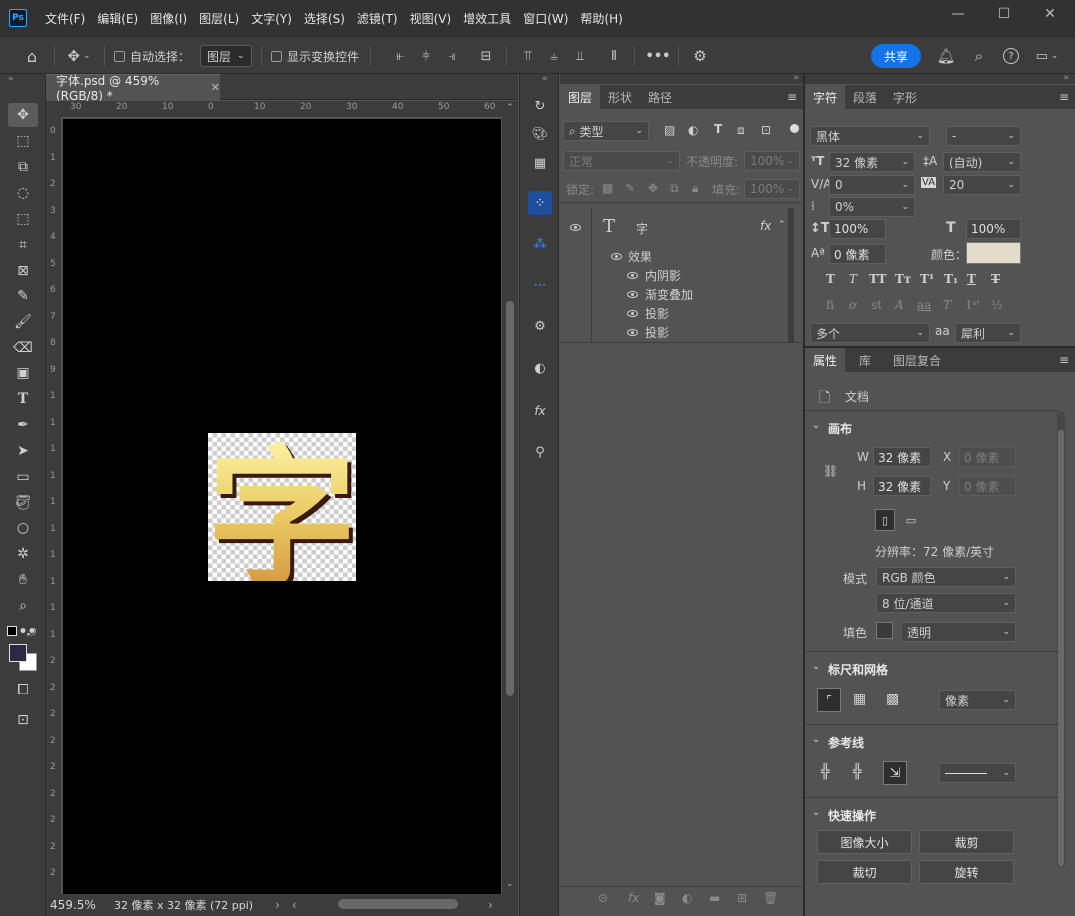  Describe the element at coordinates (606, 131) in the screenshot. I see `filter-type-dropdown: ⌕ 类型 ⌄` at that location.